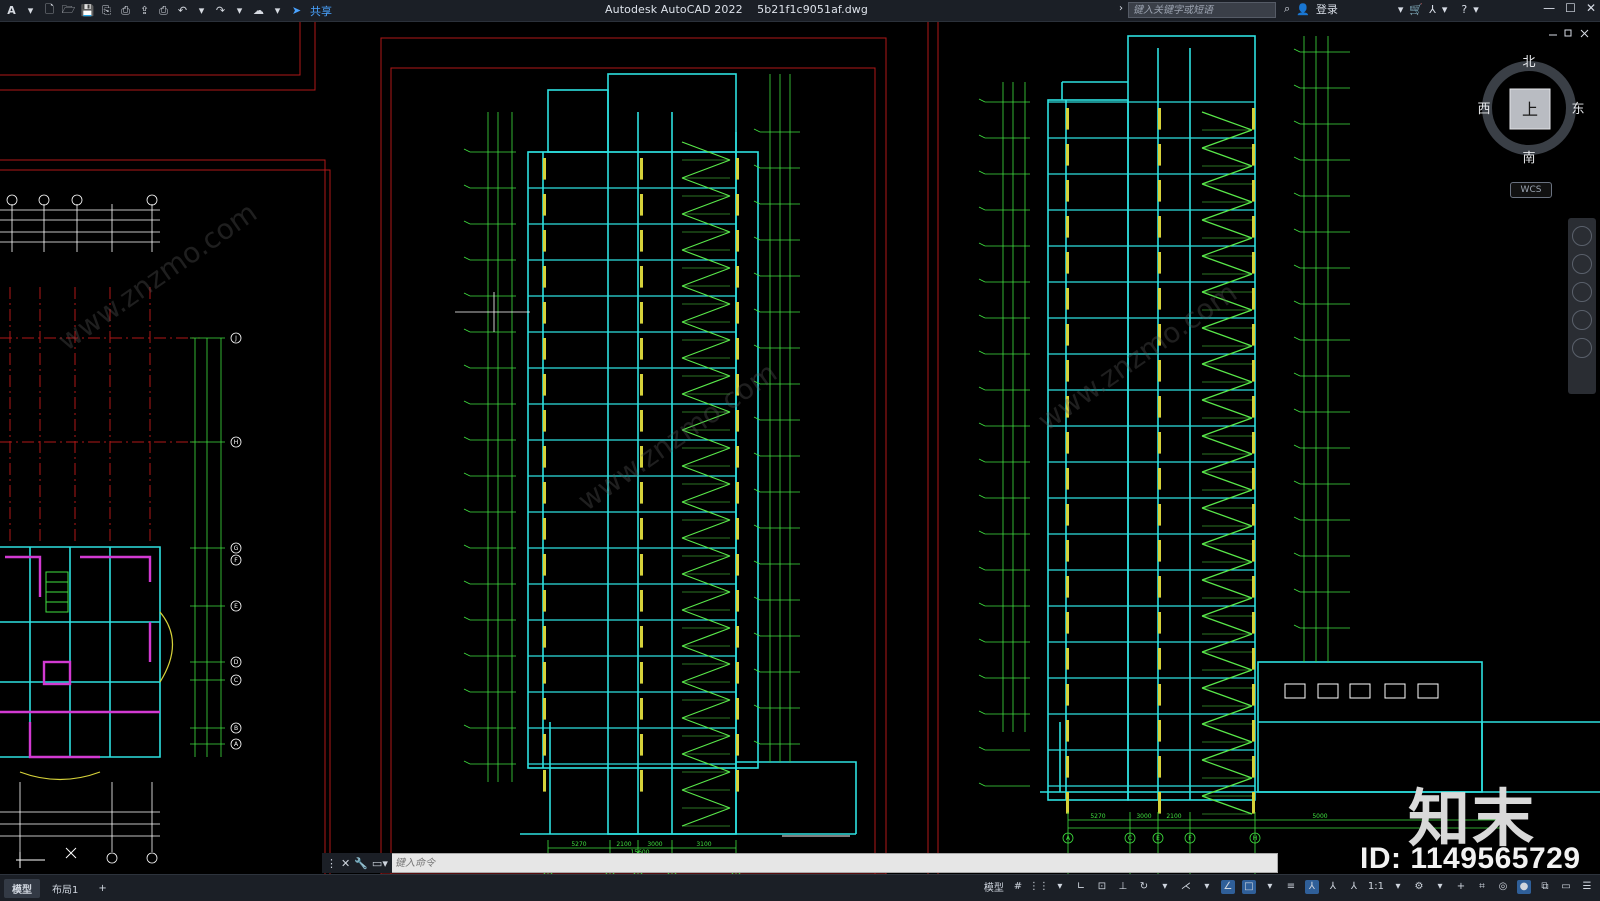  What do you see at coordinates (236, 606) in the screenshot?
I see `axis-label-e: E` at bounding box center [236, 606].